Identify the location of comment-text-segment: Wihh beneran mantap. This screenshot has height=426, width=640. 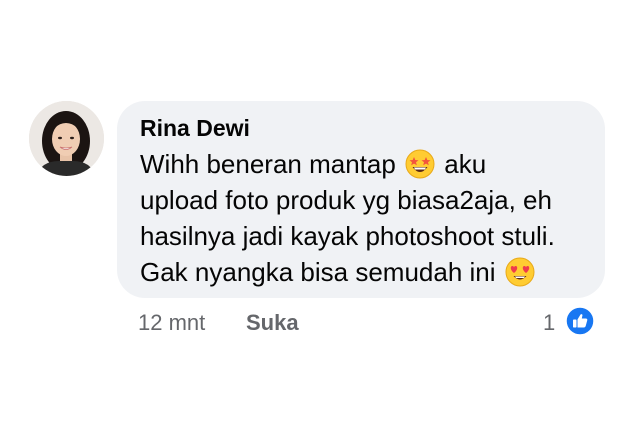
(272, 164).